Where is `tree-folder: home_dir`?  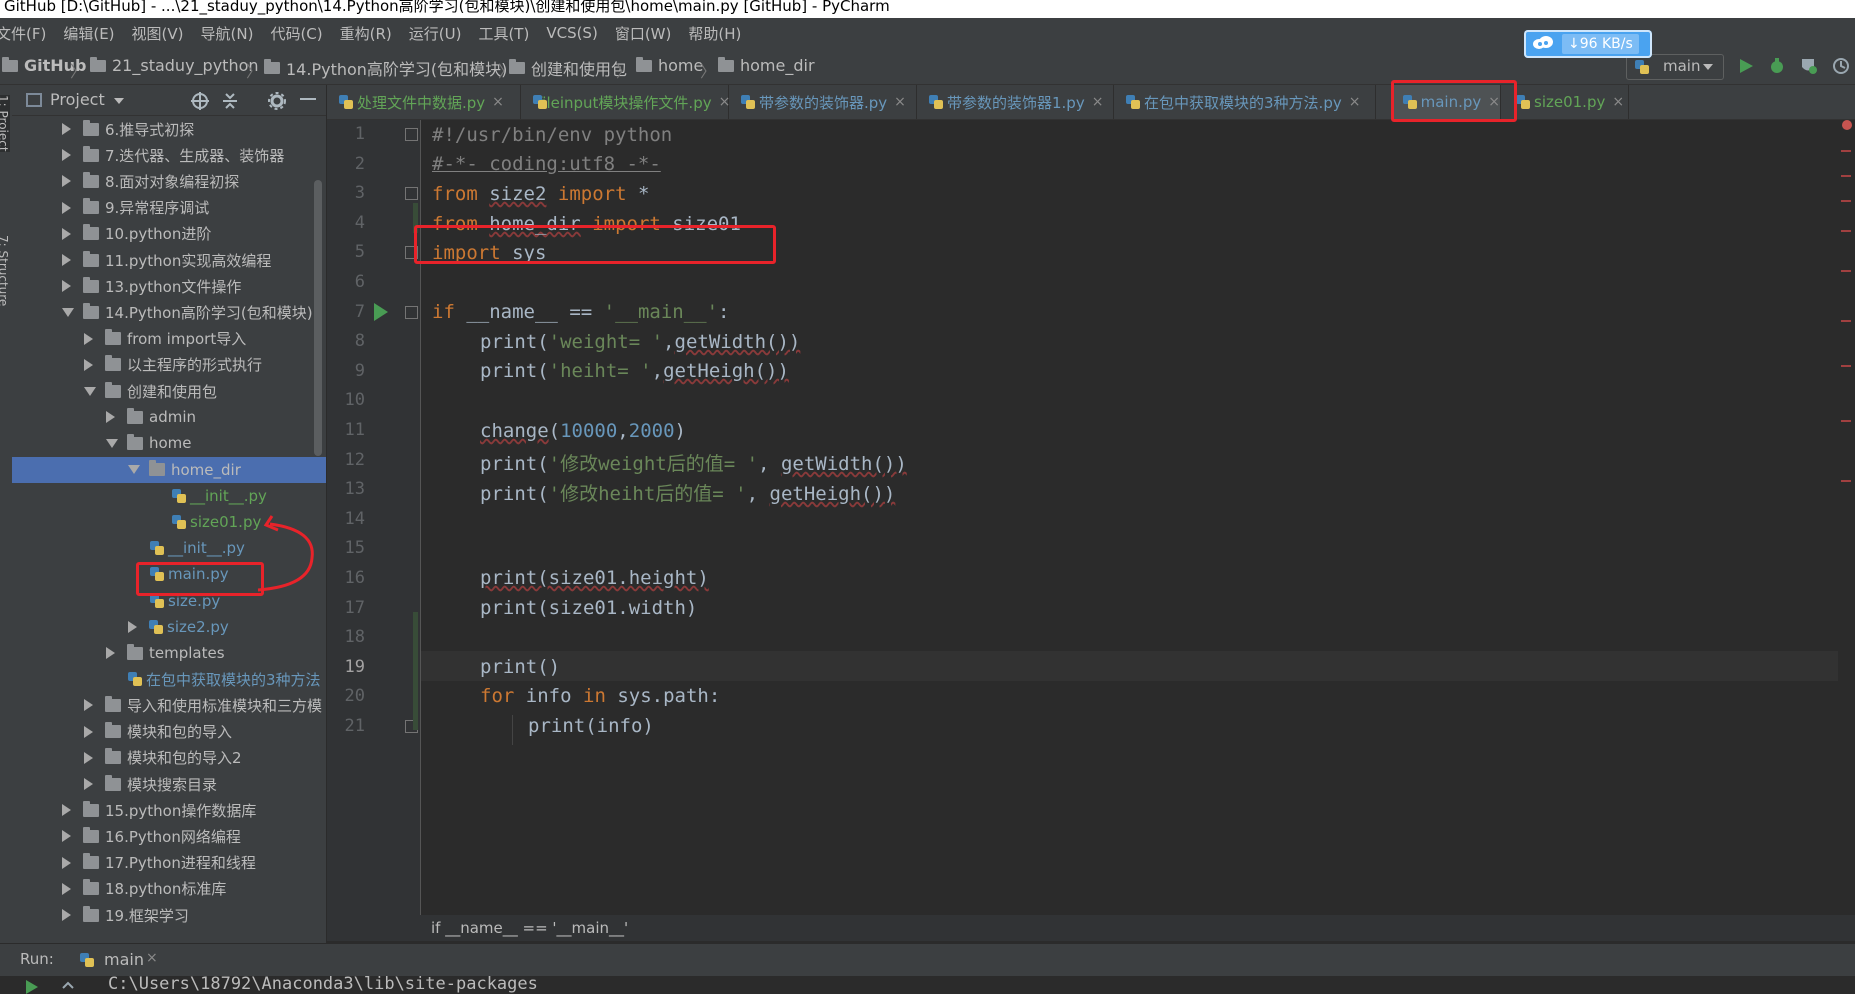
tree-folder: home_dir is located at coordinates (169, 469).